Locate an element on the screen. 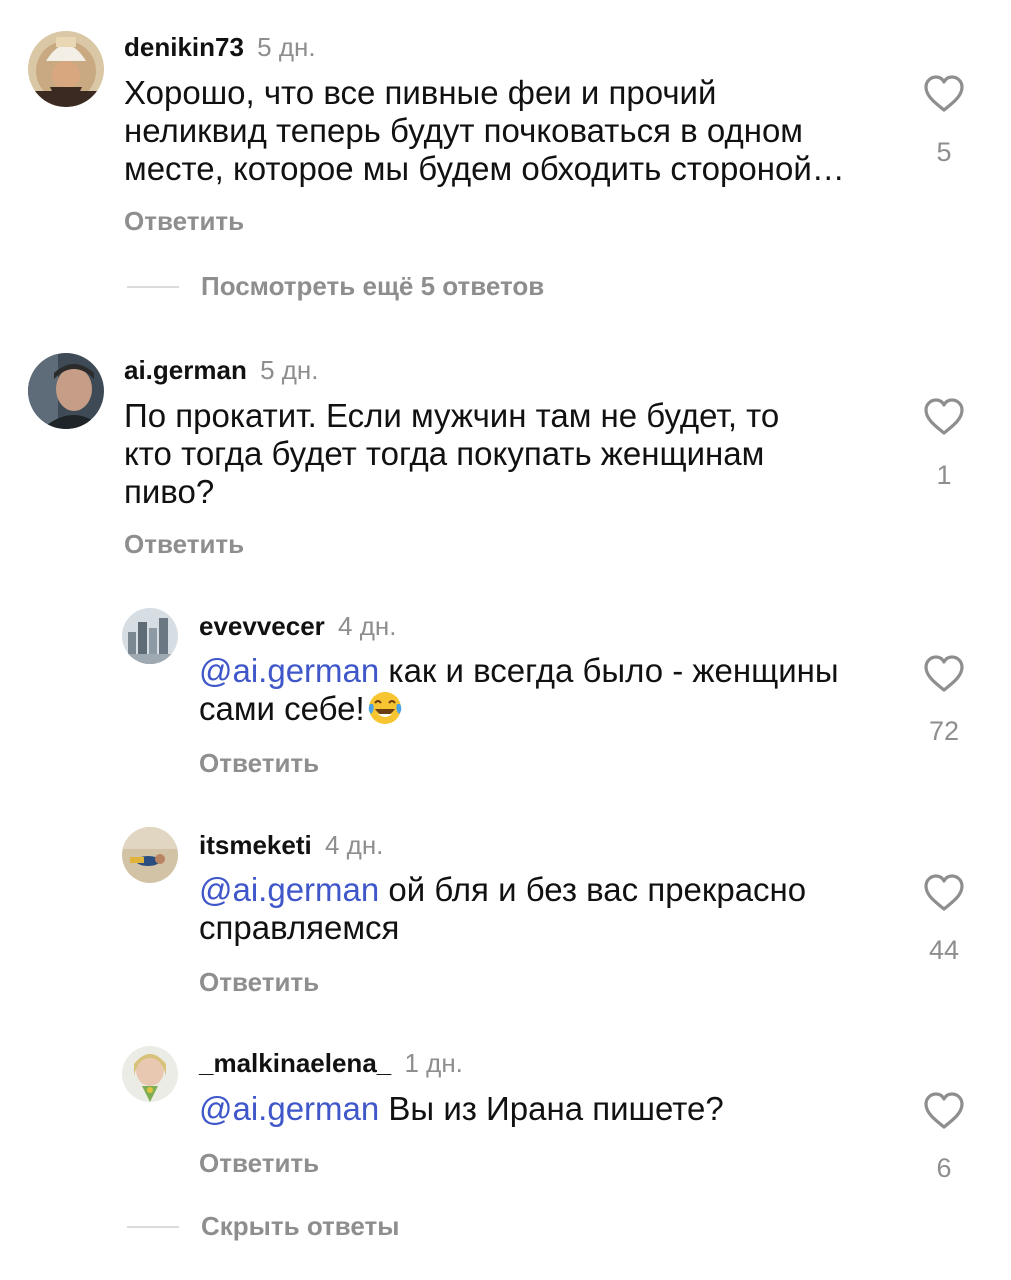 This screenshot has height=1280, width=1011. comment-line-text: Вы из Ирана пишете? is located at coordinates (551, 1108).